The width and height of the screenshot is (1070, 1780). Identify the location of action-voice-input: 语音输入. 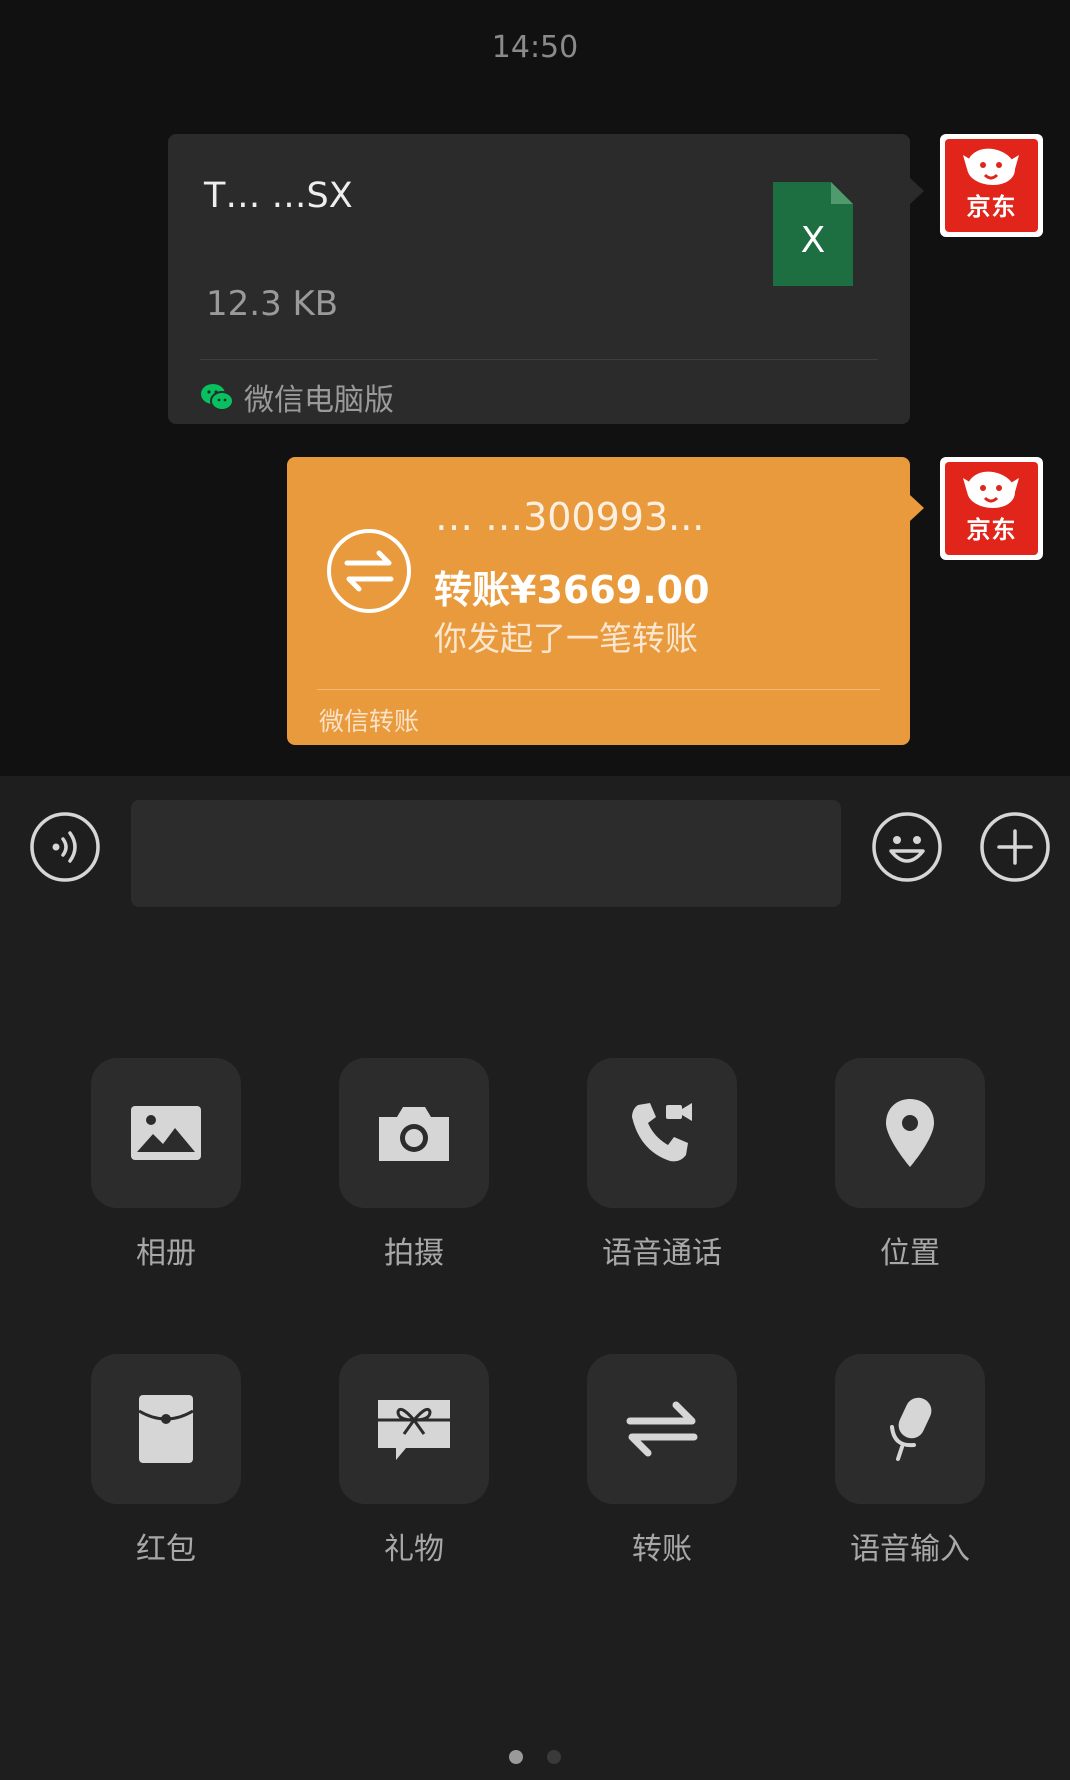
(910, 1461).